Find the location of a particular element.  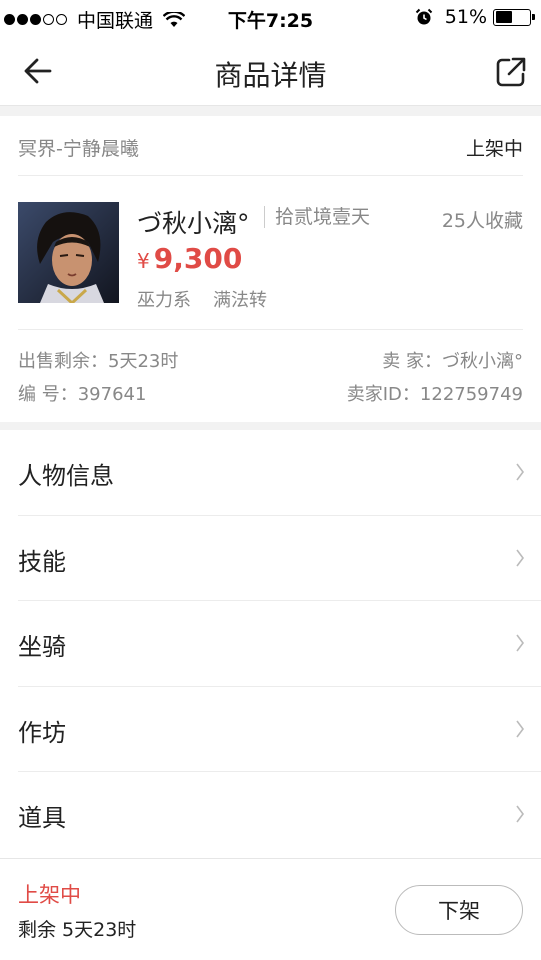

footer-remaining-time: 剩余 5天23时 is located at coordinates (77, 930).